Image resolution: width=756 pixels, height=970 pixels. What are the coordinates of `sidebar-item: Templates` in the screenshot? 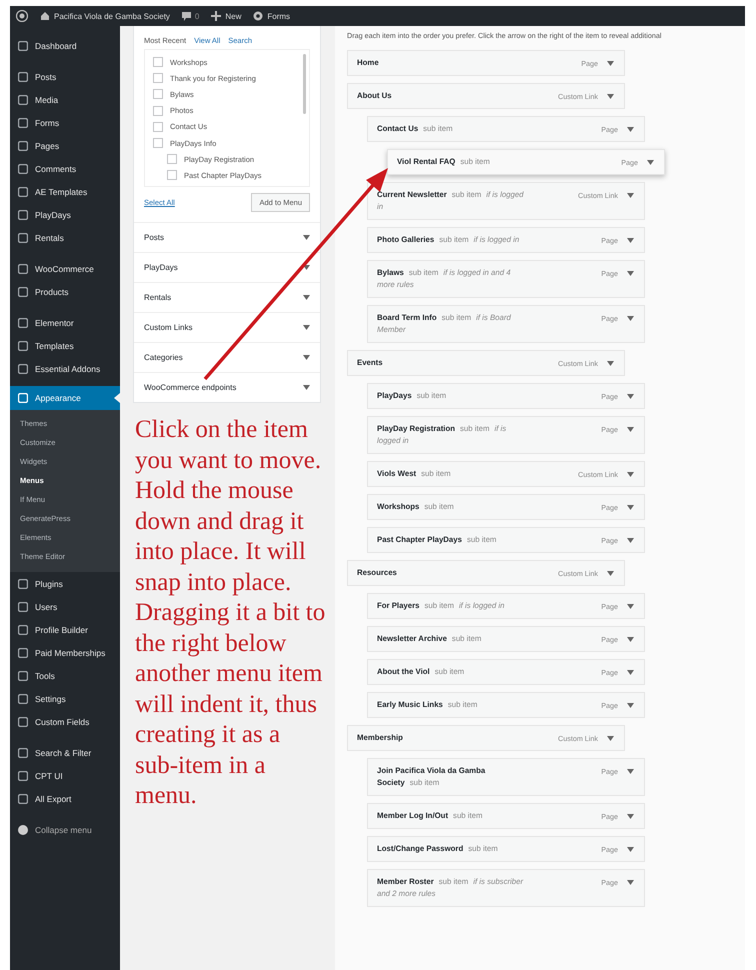 It's located at (65, 345).